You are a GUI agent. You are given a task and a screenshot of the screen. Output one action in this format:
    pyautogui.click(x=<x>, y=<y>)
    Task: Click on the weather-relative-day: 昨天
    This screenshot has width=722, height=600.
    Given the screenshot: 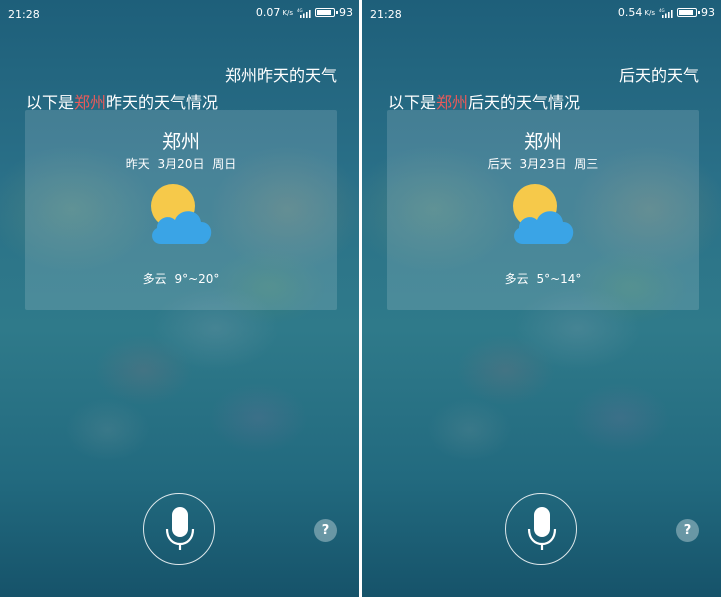 What is the action you would take?
    pyautogui.click(x=137, y=164)
    